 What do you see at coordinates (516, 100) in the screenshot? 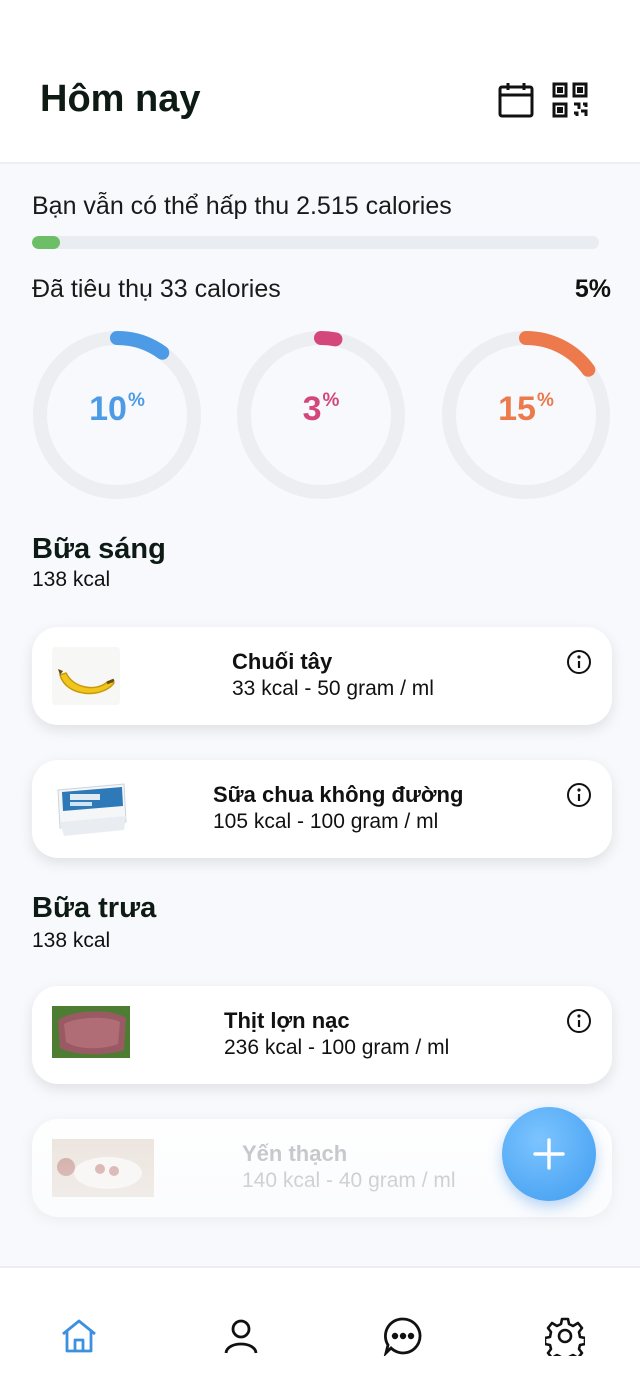
I see `calendar-icon` at bounding box center [516, 100].